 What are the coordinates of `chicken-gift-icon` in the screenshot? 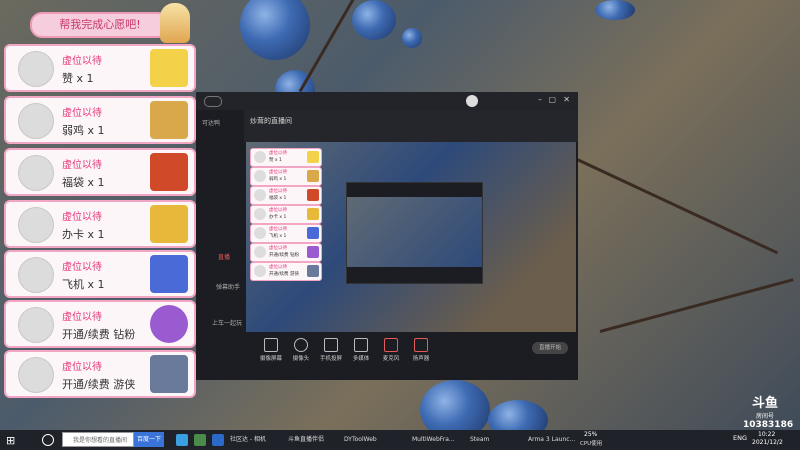 It's located at (169, 120).